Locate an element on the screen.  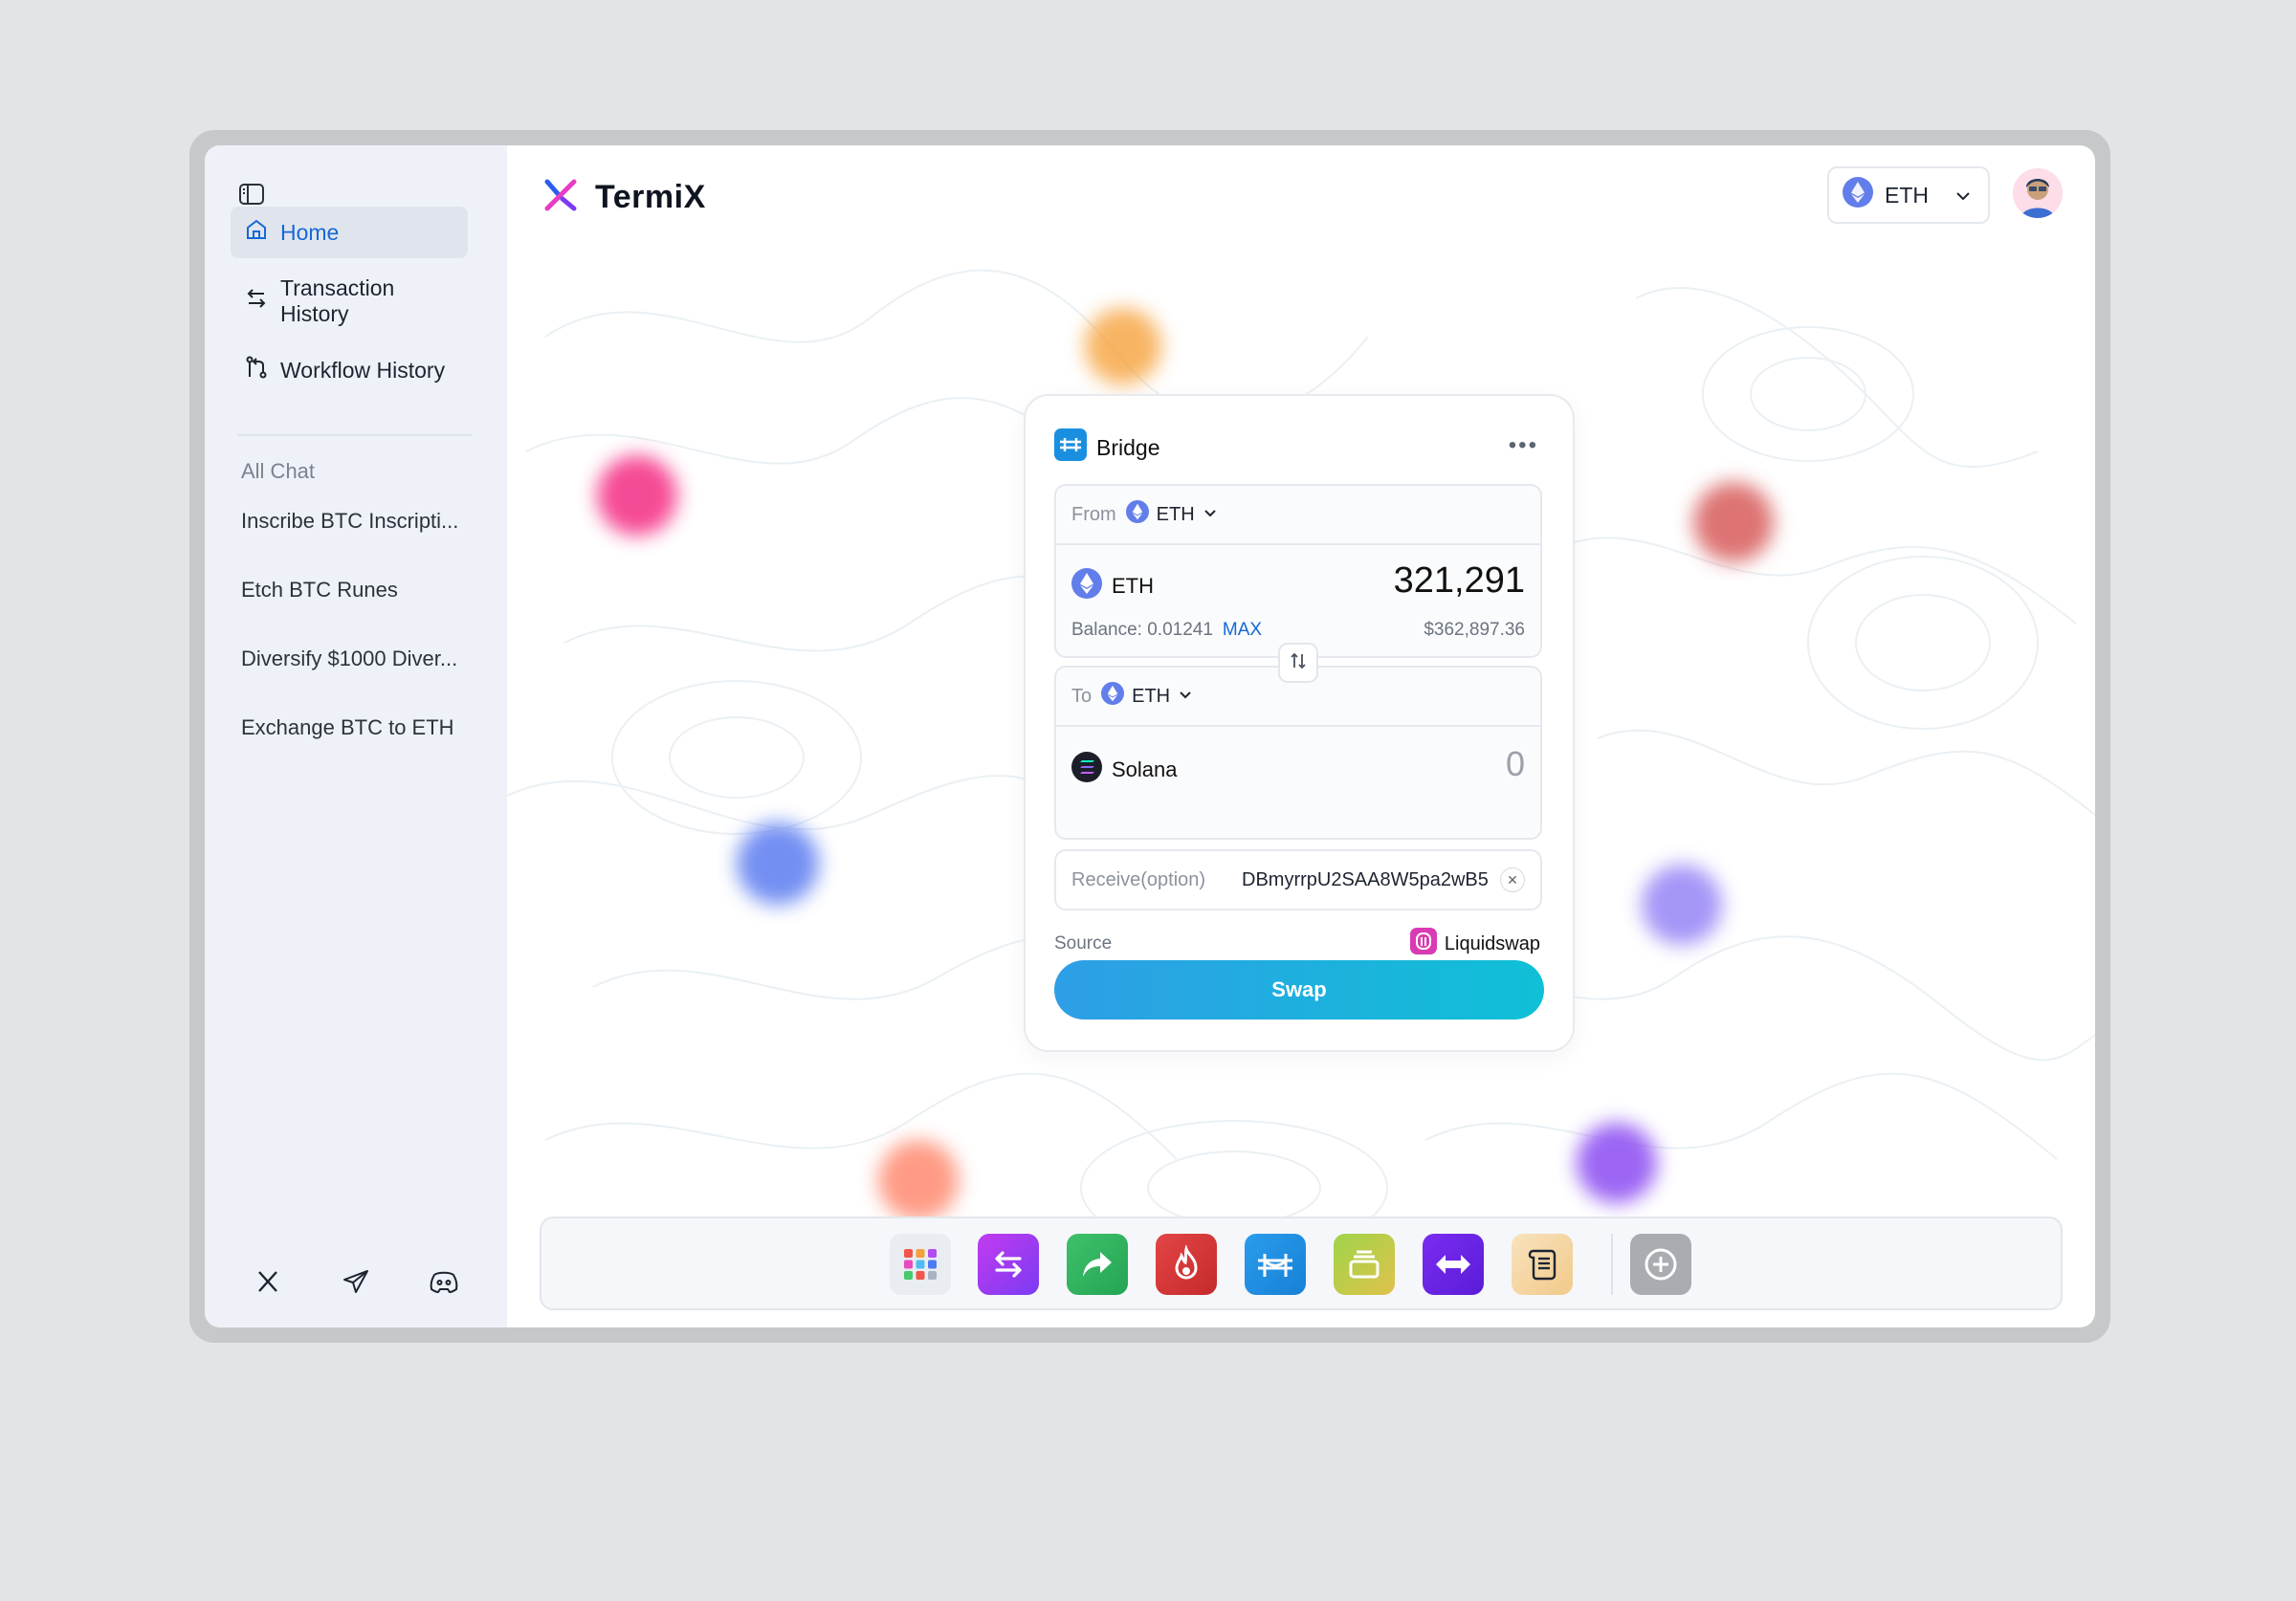
to-chain-selector: ETH is located at coordinates (1147, 696).